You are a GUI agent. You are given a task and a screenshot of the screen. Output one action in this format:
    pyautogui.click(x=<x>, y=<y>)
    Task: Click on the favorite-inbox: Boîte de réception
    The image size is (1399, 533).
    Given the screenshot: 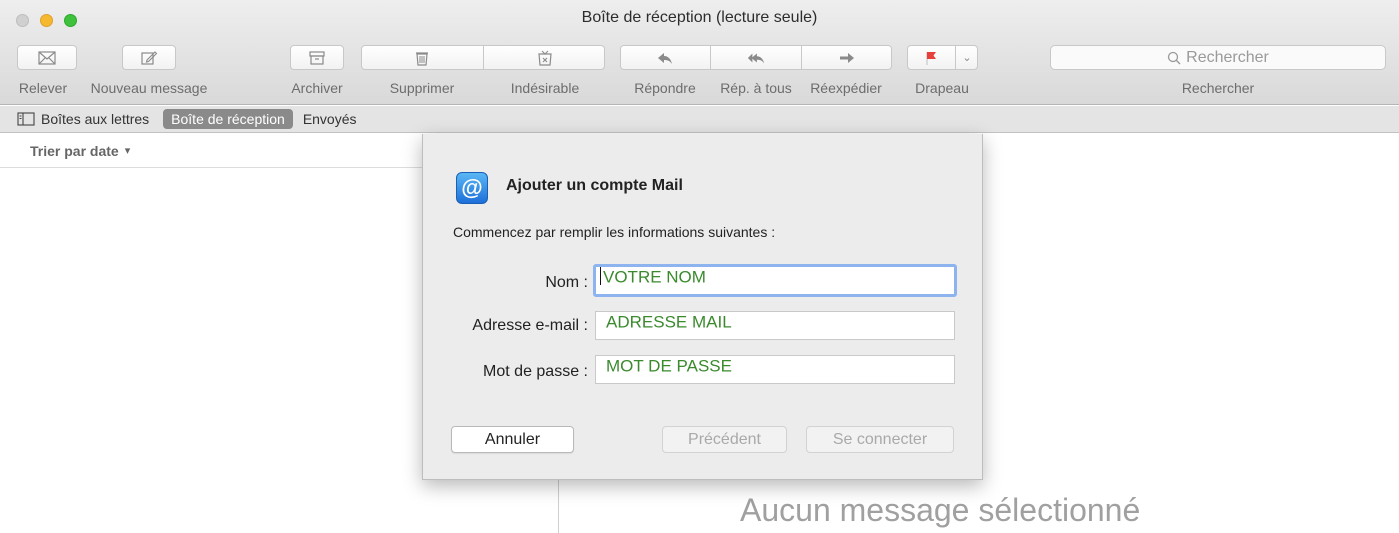 What is the action you would take?
    pyautogui.click(x=228, y=119)
    